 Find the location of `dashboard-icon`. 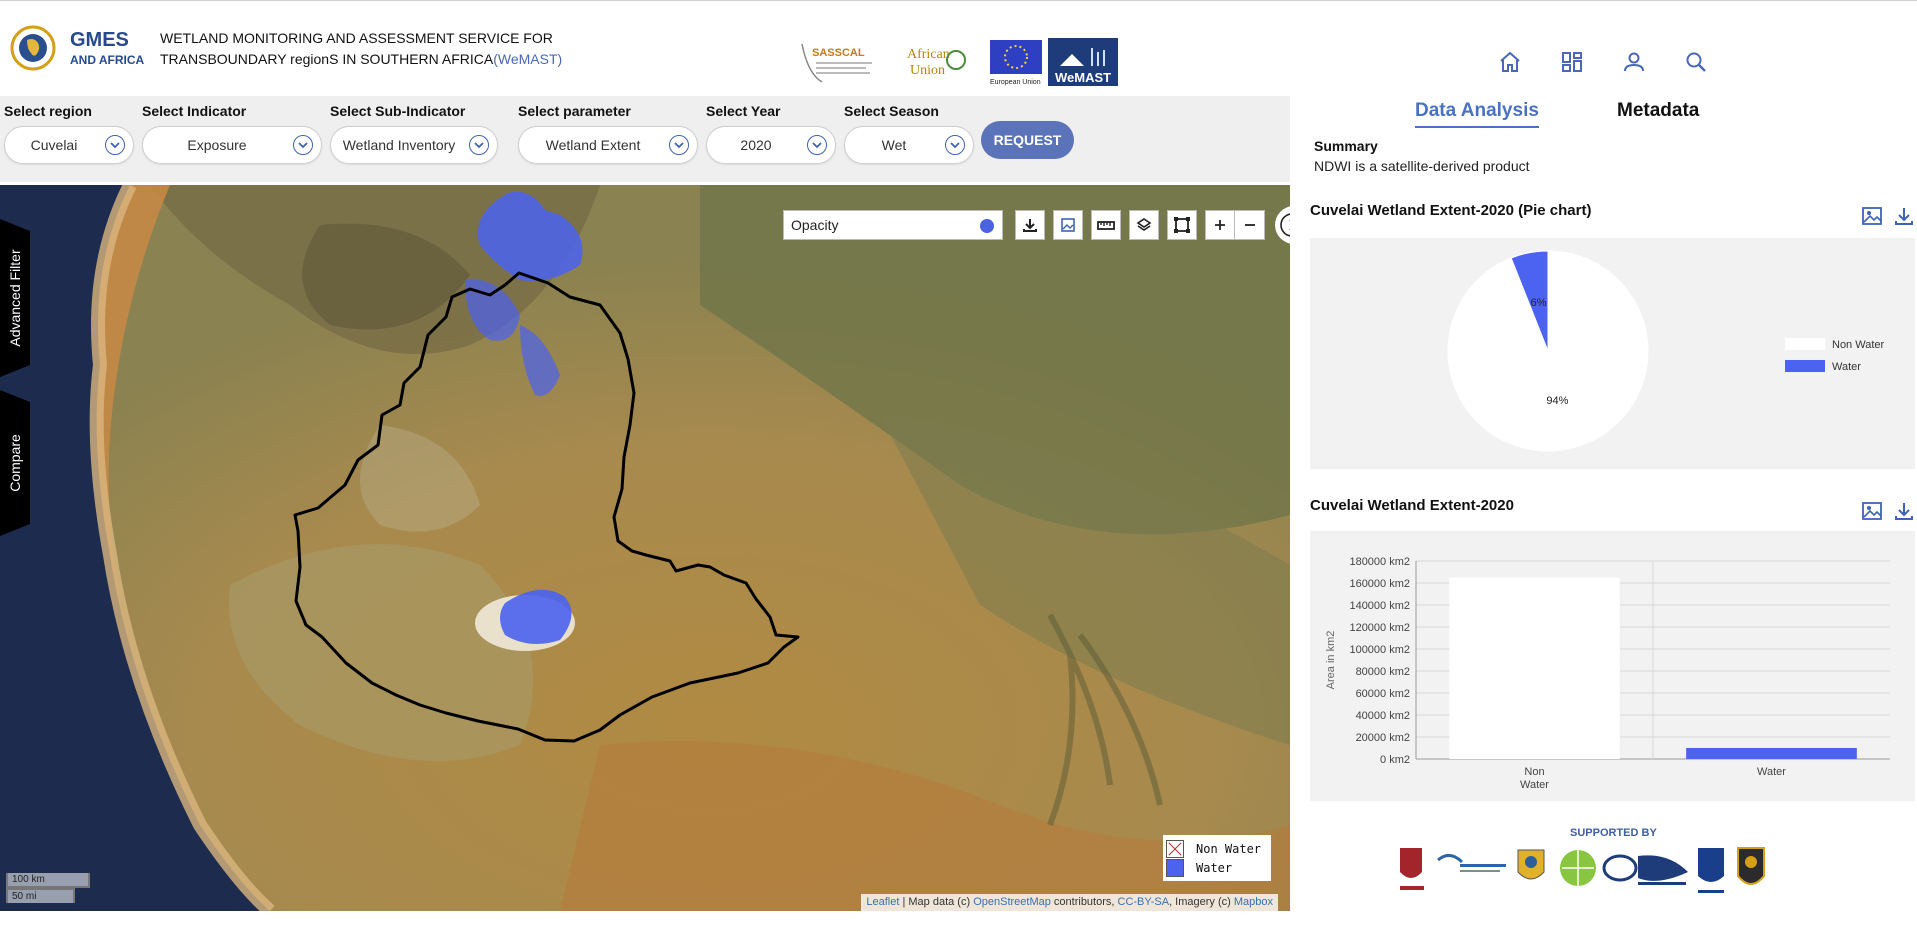

dashboard-icon is located at coordinates (1572, 62).